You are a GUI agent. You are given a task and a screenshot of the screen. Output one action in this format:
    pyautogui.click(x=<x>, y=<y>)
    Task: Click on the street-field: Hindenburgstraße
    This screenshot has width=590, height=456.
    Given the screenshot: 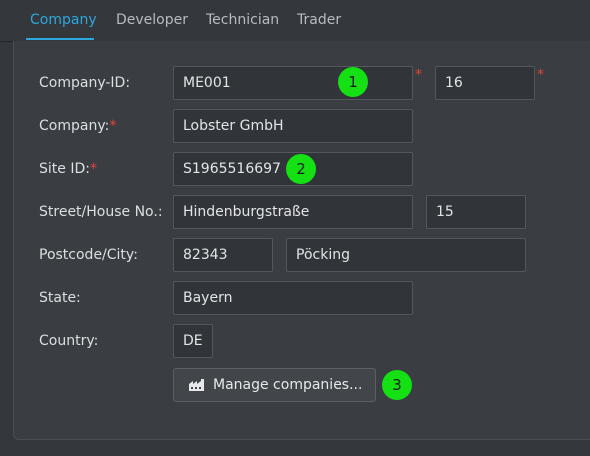 What is the action you would take?
    pyautogui.click(x=293, y=212)
    